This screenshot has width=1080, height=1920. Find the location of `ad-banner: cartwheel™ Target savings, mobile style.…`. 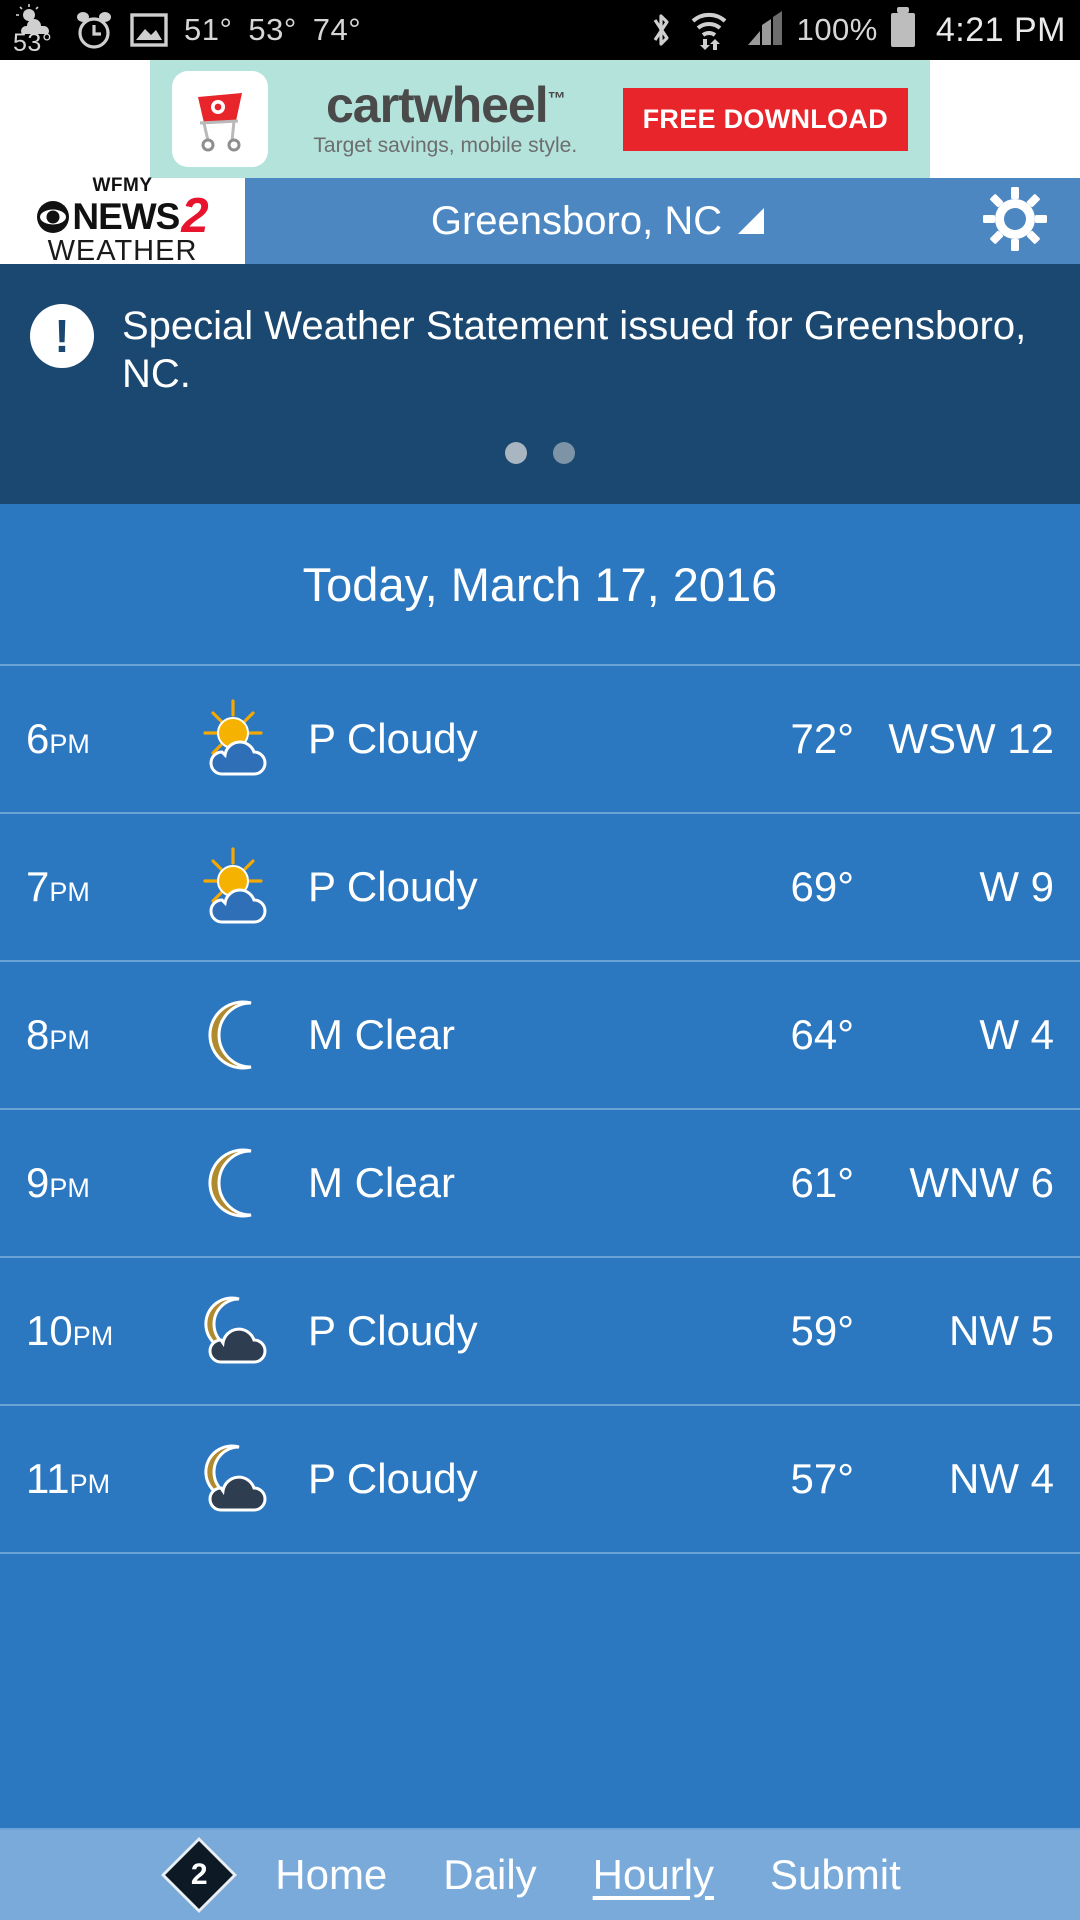

ad-banner: cartwheel™ Target savings, mobile style.… is located at coordinates (540, 119).